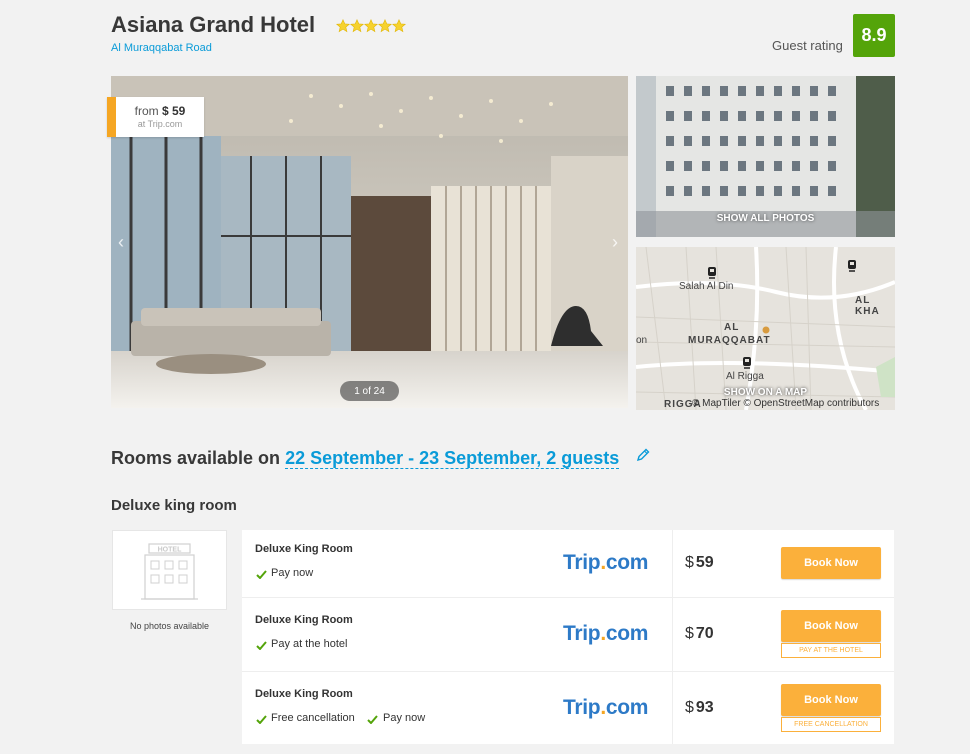 Image resolution: width=970 pixels, height=754 pixels. What do you see at coordinates (642, 340) in the screenshot?
I see `map-label: on` at bounding box center [642, 340].